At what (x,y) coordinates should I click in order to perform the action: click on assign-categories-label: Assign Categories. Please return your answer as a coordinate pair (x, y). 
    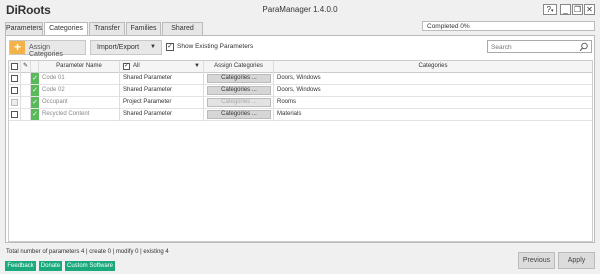
    Looking at the image, I should click on (46, 51).